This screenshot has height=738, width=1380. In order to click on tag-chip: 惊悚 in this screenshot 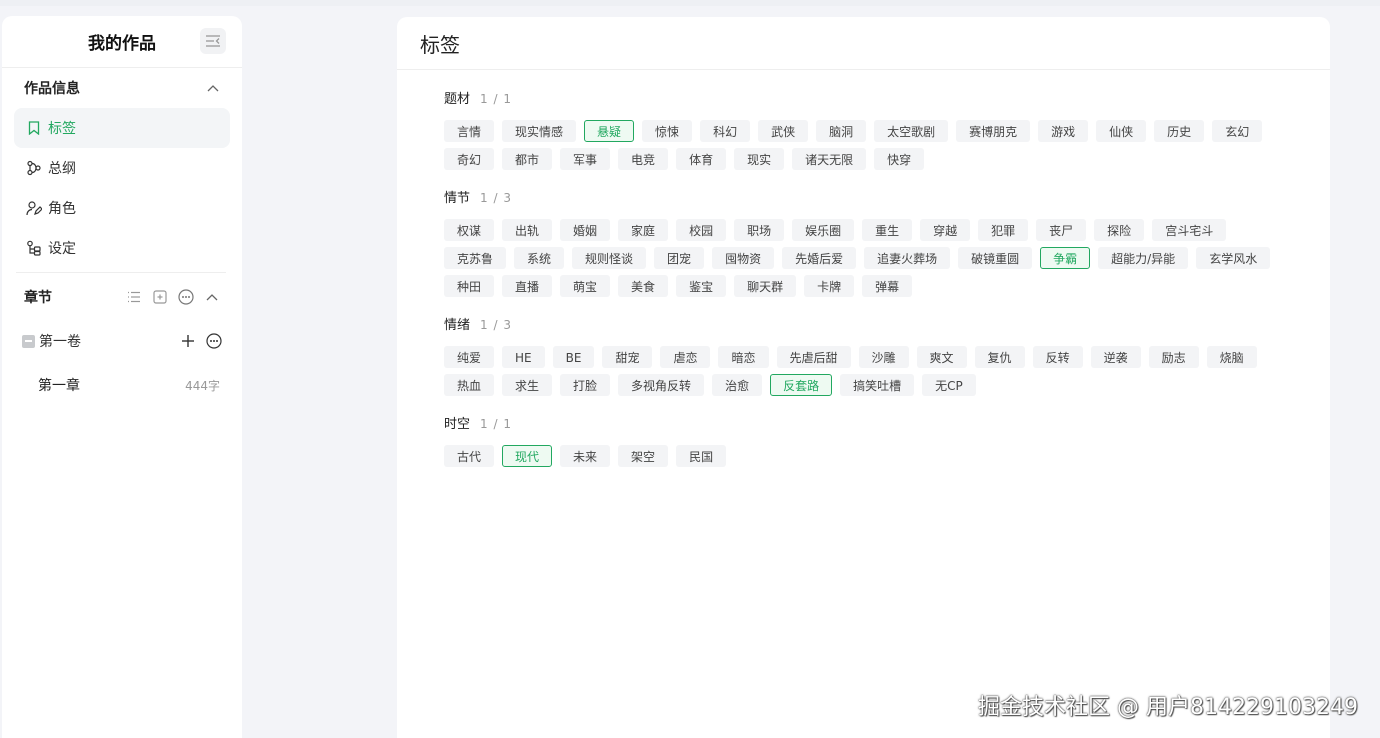, I will do `click(667, 131)`.